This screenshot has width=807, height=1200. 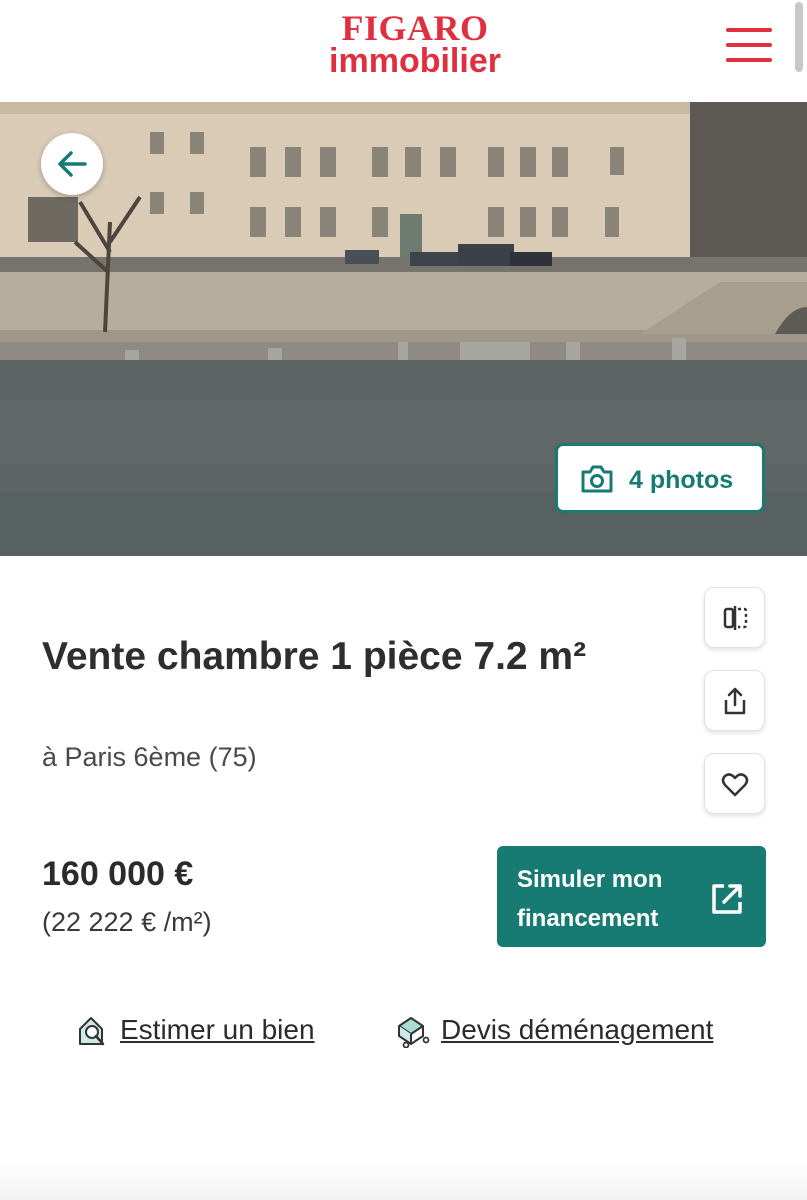 I want to click on camera-icon, so click(x=597, y=479).